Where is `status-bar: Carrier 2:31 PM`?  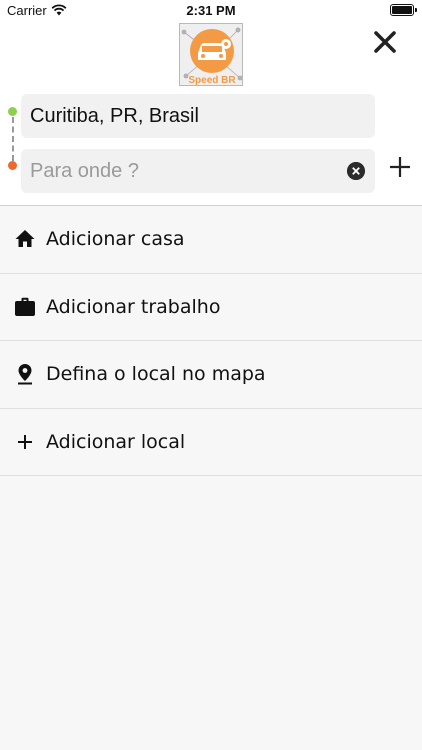 status-bar: Carrier 2:31 PM is located at coordinates (211, 11).